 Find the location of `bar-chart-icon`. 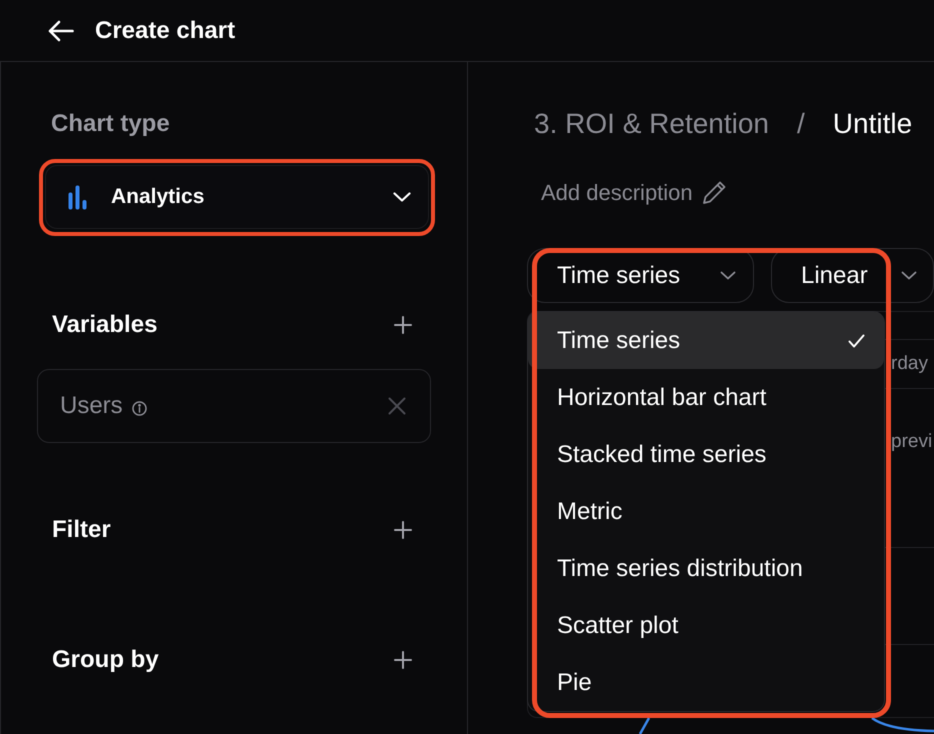

bar-chart-icon is located at coordinates (77, 197).